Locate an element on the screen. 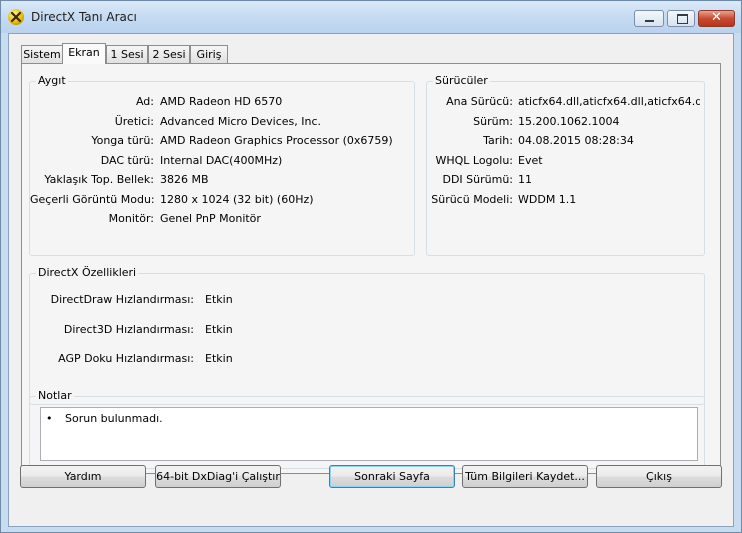 The image size is (742, 533). tab-sistem: Sistem is located at coordinates (42, 54).